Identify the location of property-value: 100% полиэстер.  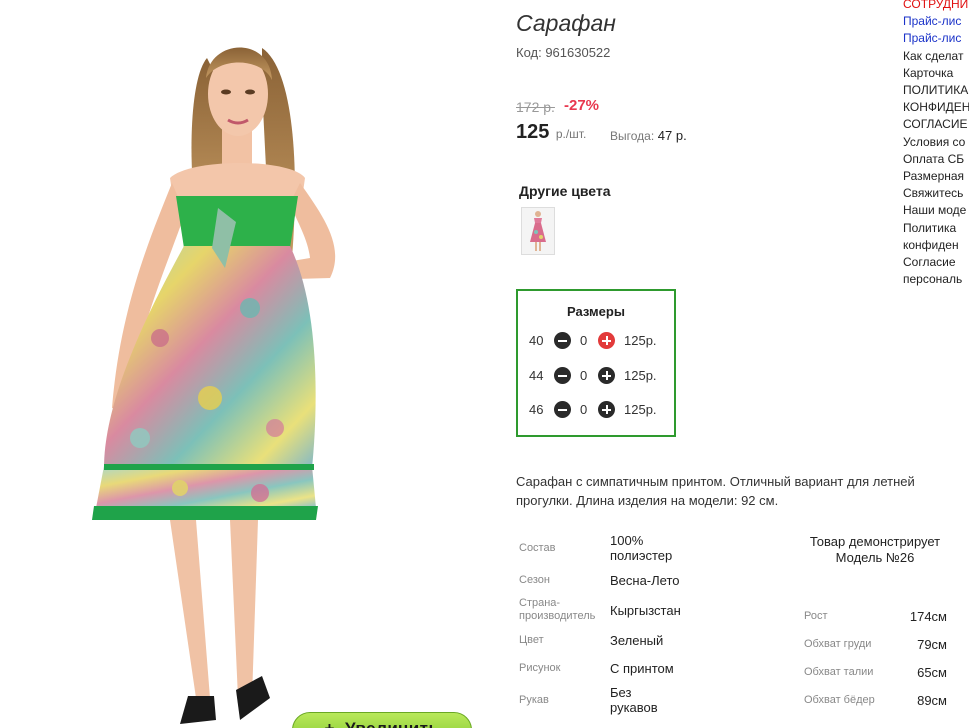
(641, 548).